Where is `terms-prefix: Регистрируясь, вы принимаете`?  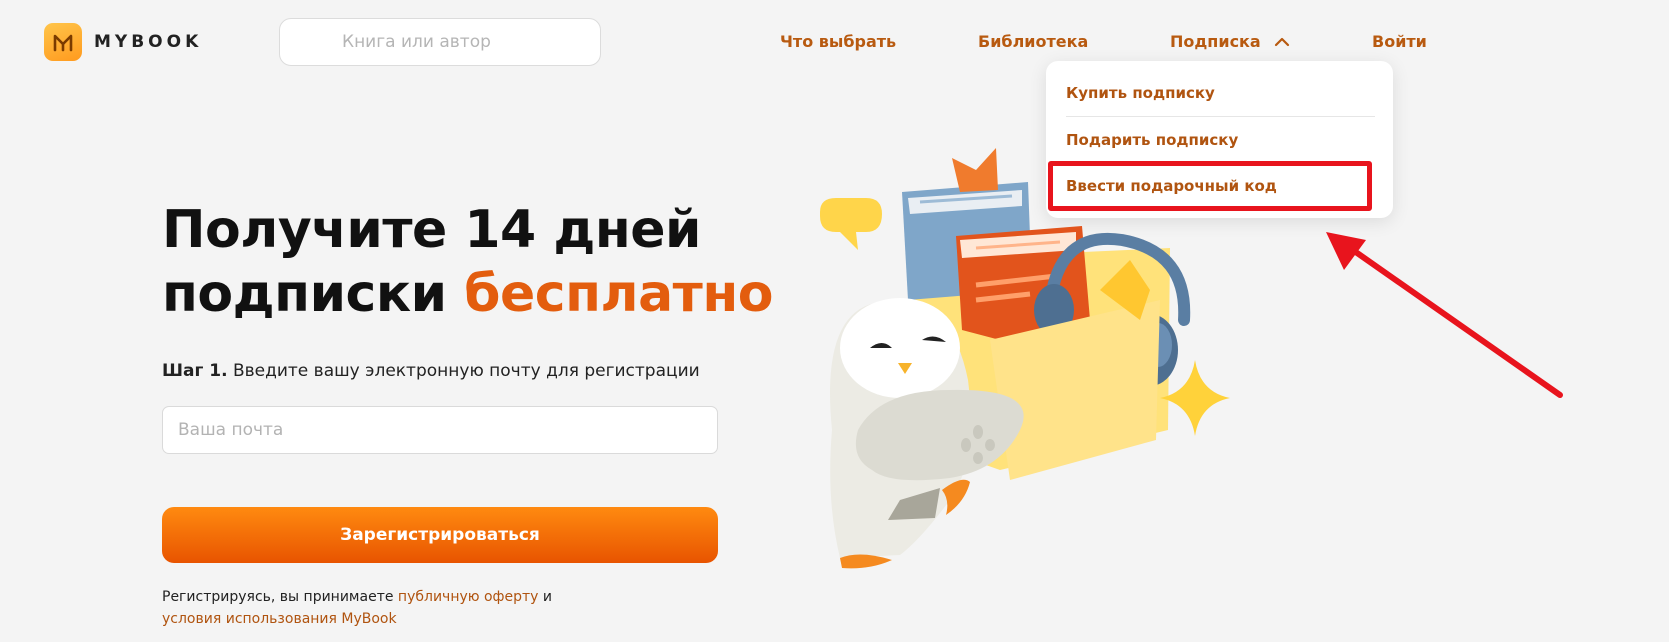 terms-prefix: Регистрируясь, вы принимаете is located at coordinates (280, 597).